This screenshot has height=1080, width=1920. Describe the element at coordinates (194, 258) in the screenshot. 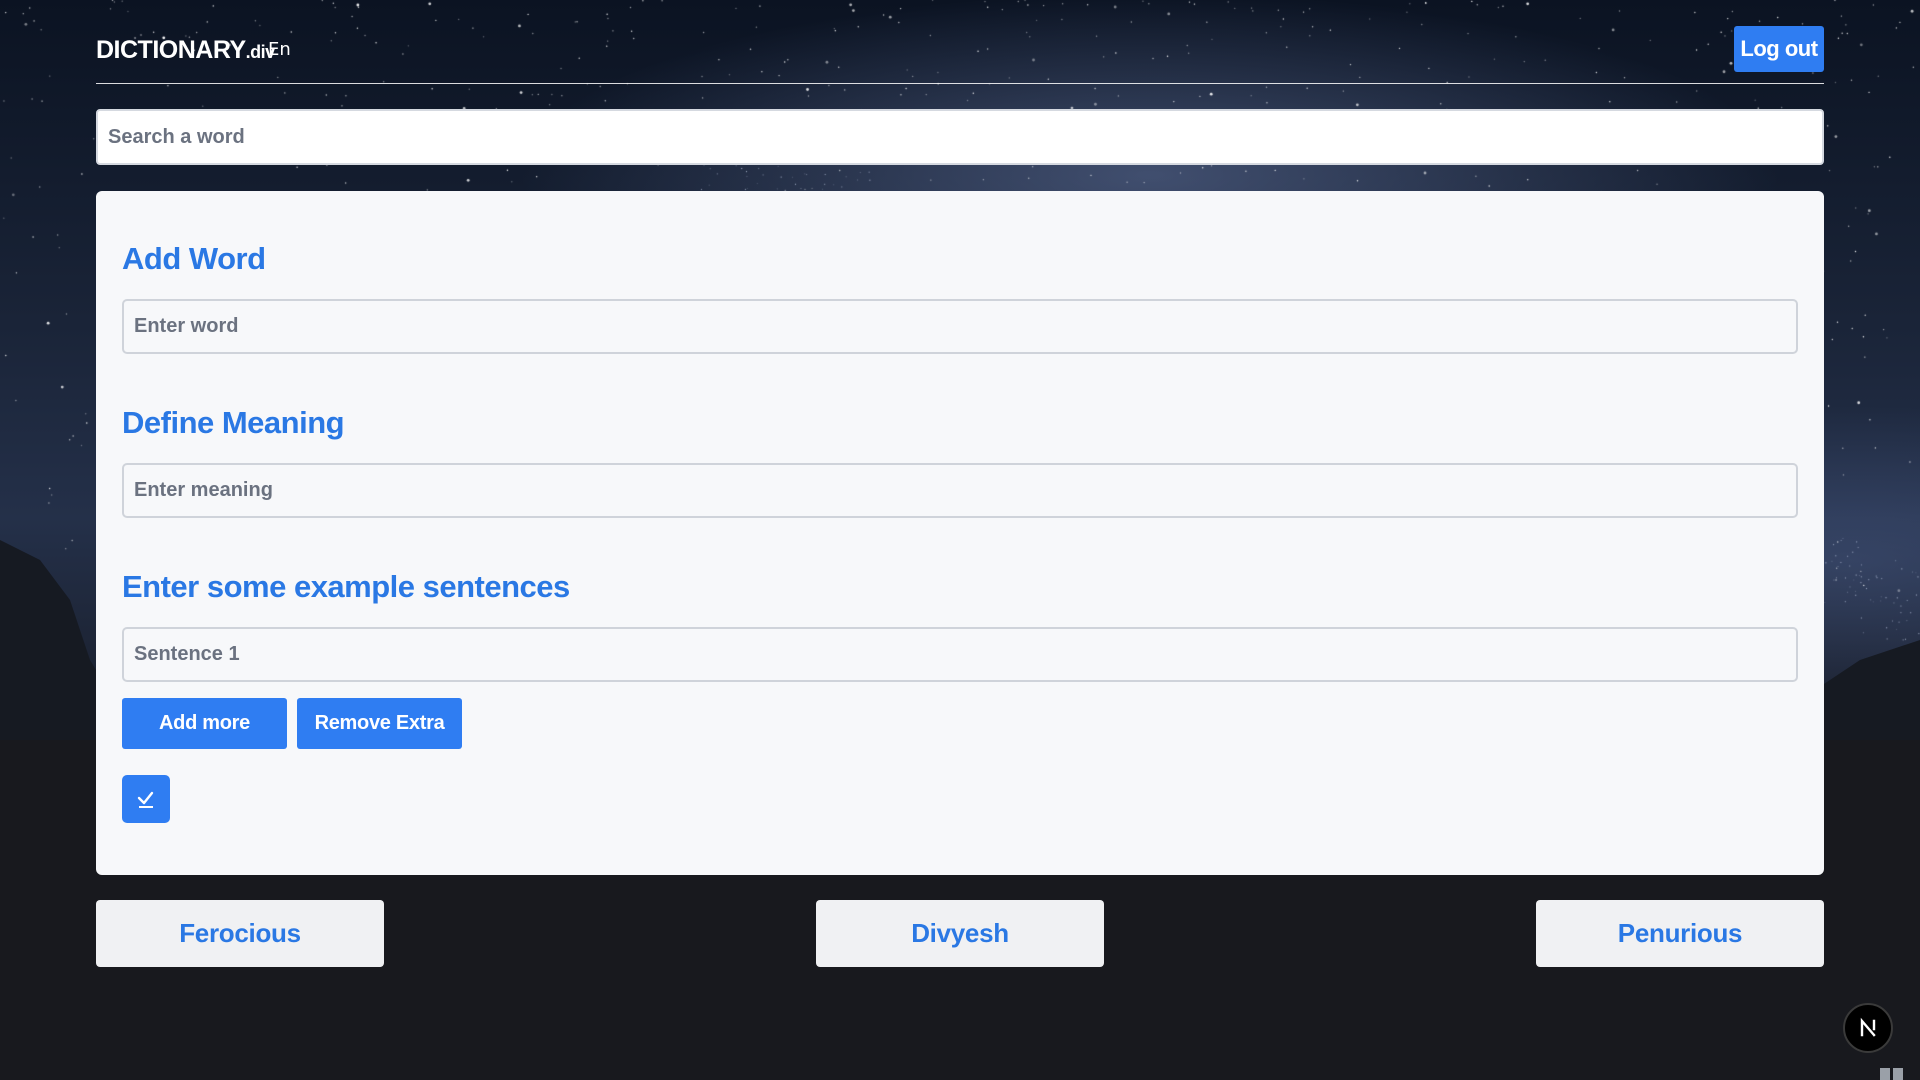

I see `add-word-title: Add Word` at that location.